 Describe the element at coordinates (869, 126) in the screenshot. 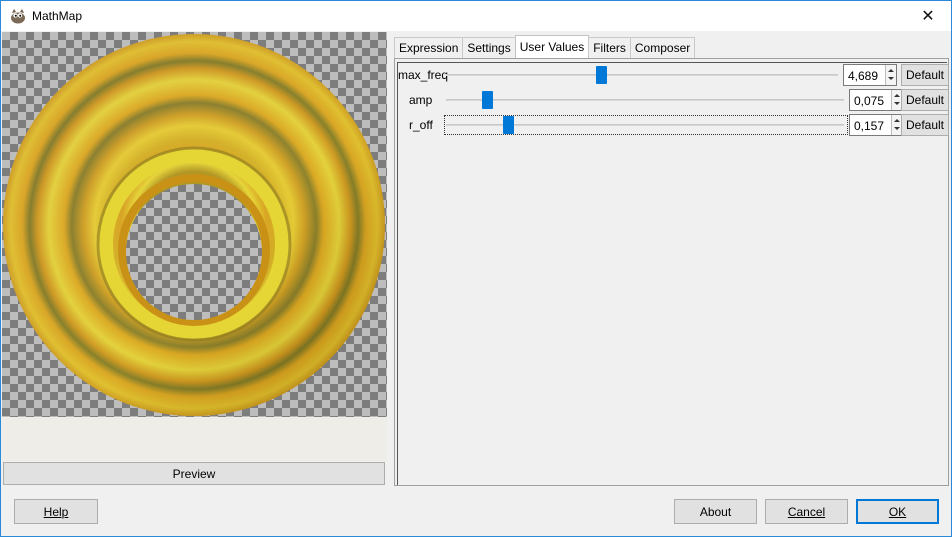

I see `r-off-value: 0,157` at that location.